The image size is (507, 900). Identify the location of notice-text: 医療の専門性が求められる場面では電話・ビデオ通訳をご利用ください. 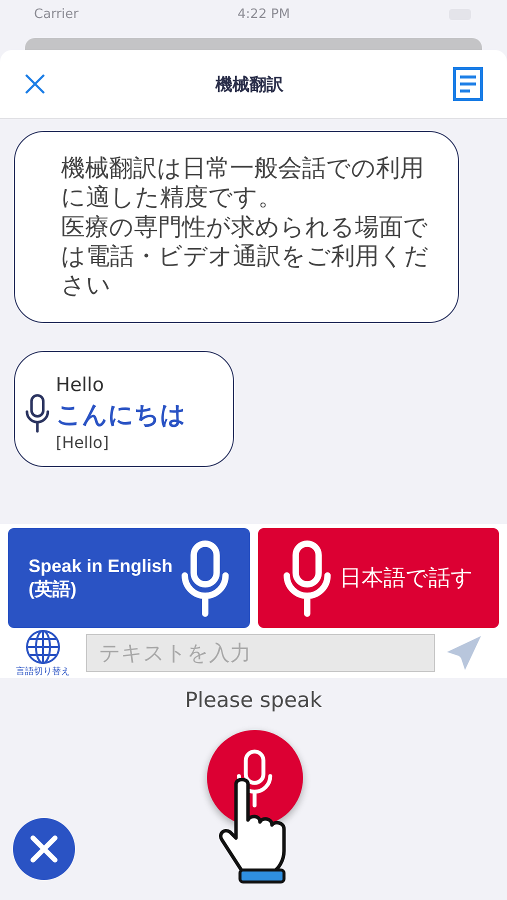
(245, 256).